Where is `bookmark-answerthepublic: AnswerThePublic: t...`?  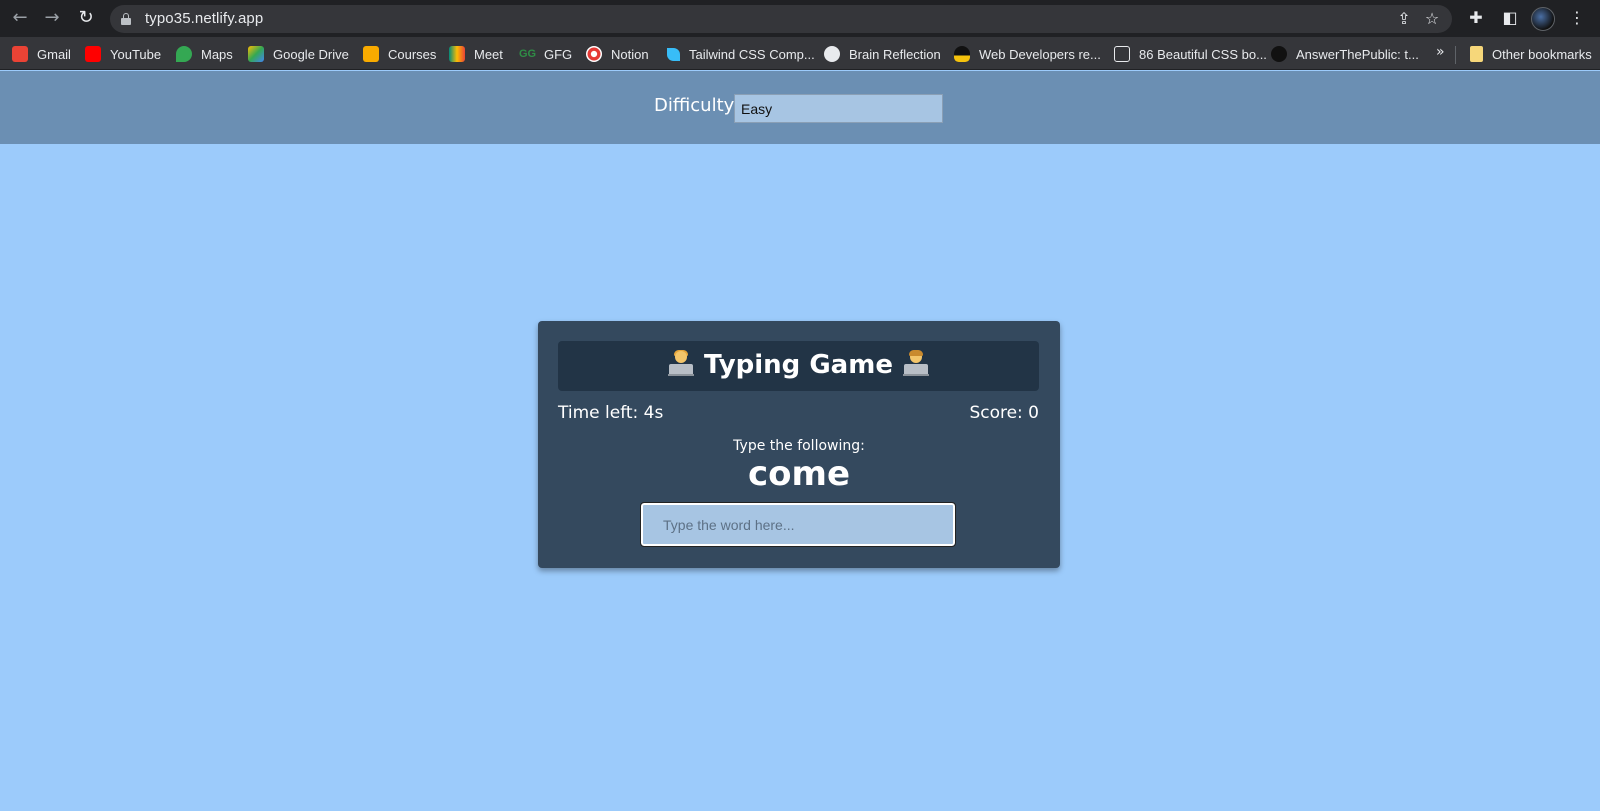 bookmark-answerthepublic: AnswerThePublic: t... is located at coordinates (1345, 54).